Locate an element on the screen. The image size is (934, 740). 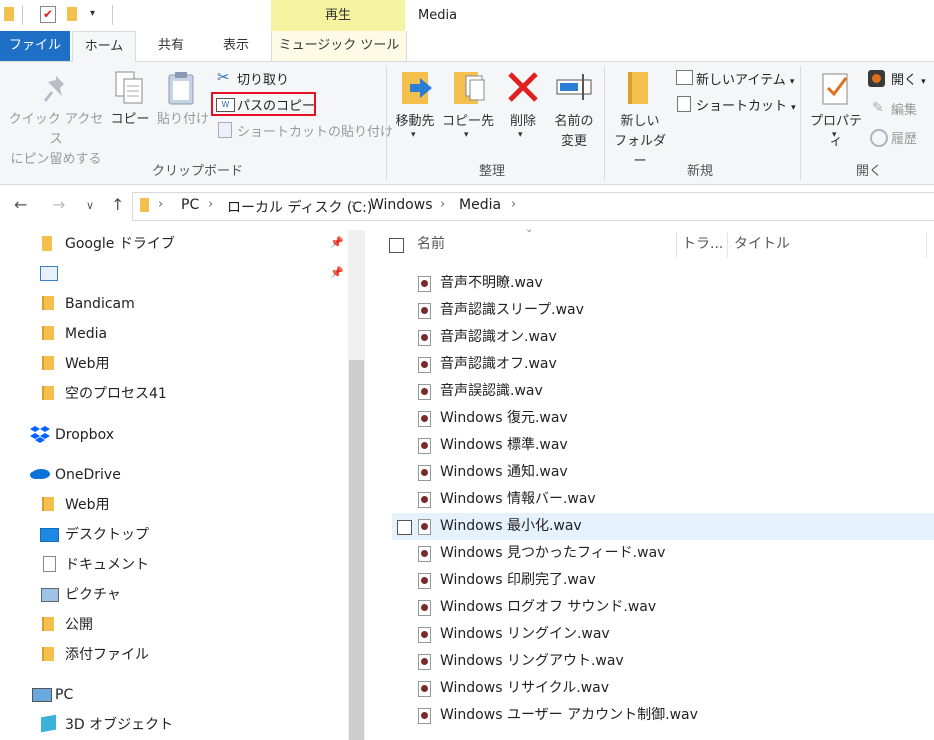
file-name: Windows リングイン.wav is located at coordinates (525, 634).